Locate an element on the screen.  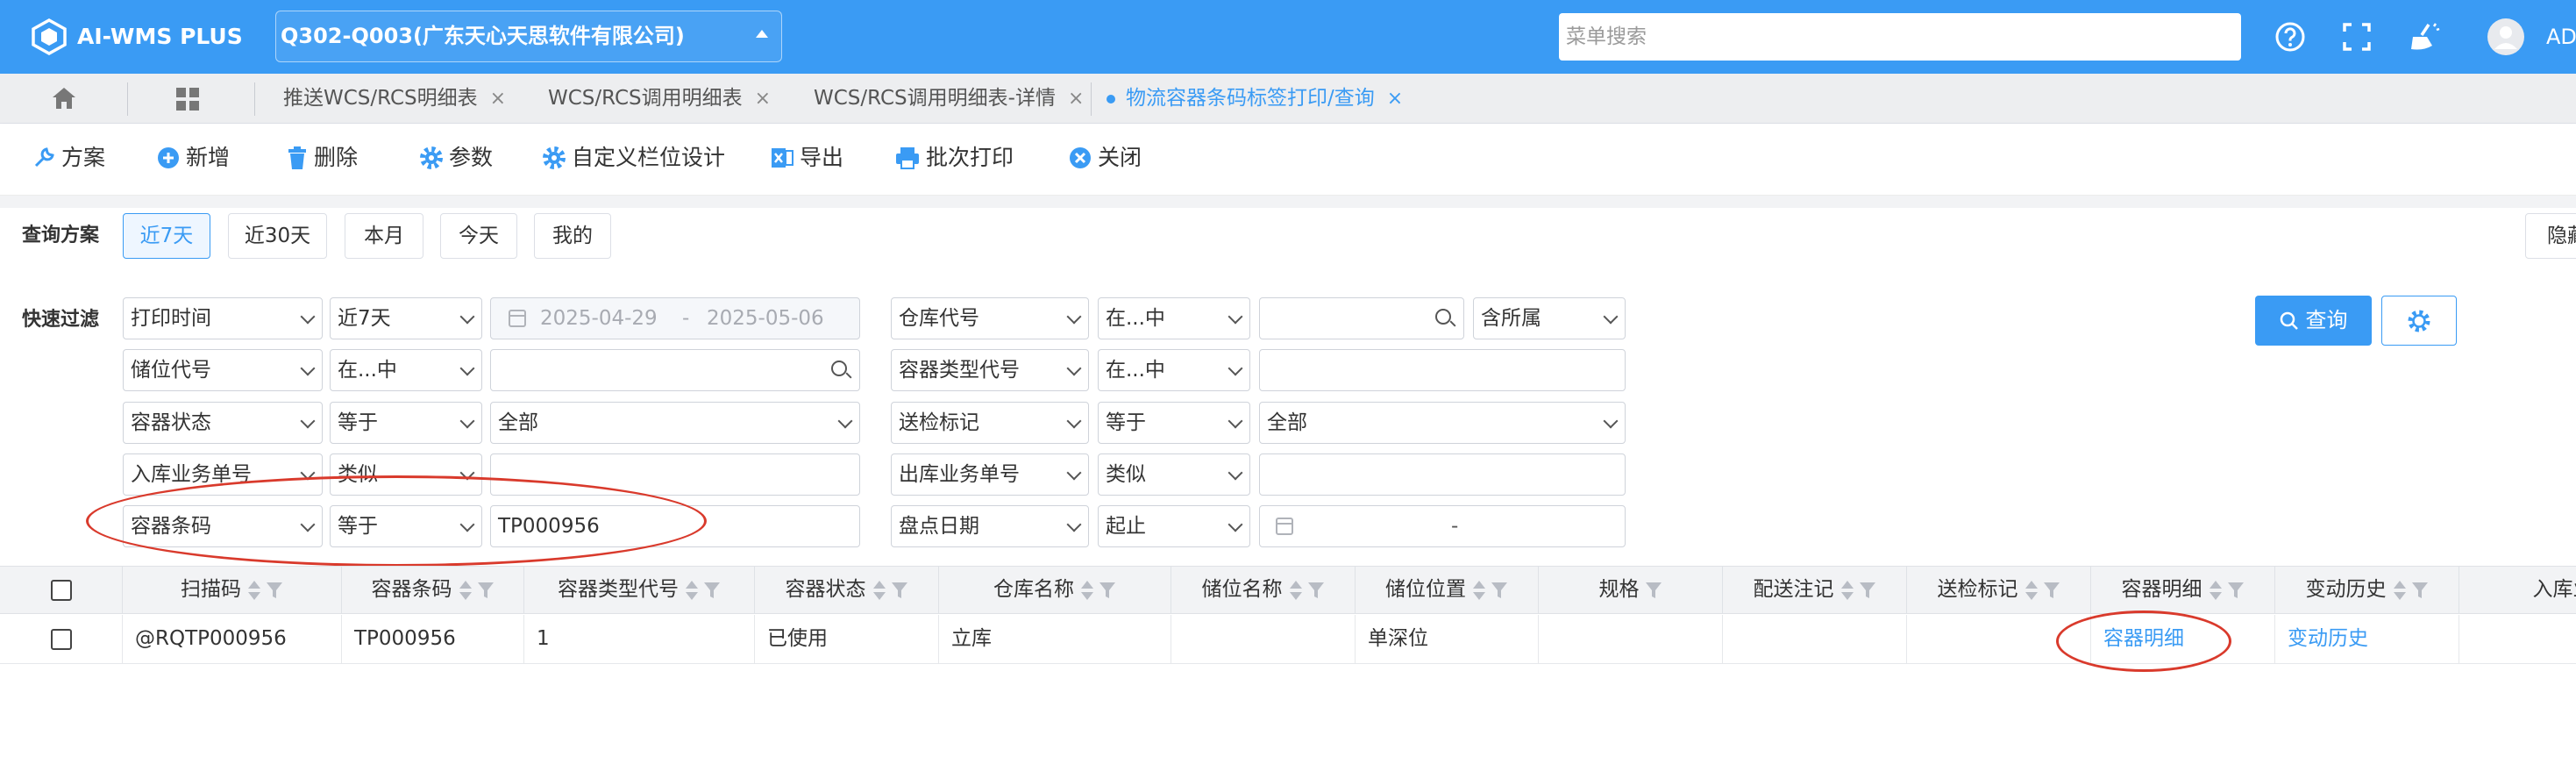
add-button: 新增 is located at coordinates (193, 158).